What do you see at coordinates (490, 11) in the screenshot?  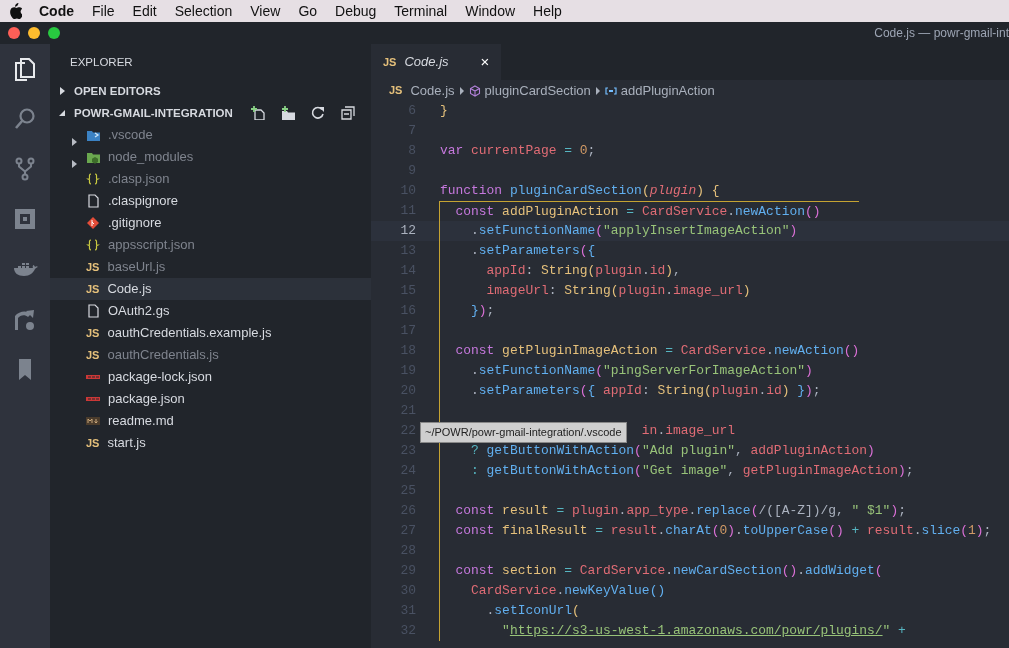 I see `menu-item: Window` at bounding box center [490, 11].